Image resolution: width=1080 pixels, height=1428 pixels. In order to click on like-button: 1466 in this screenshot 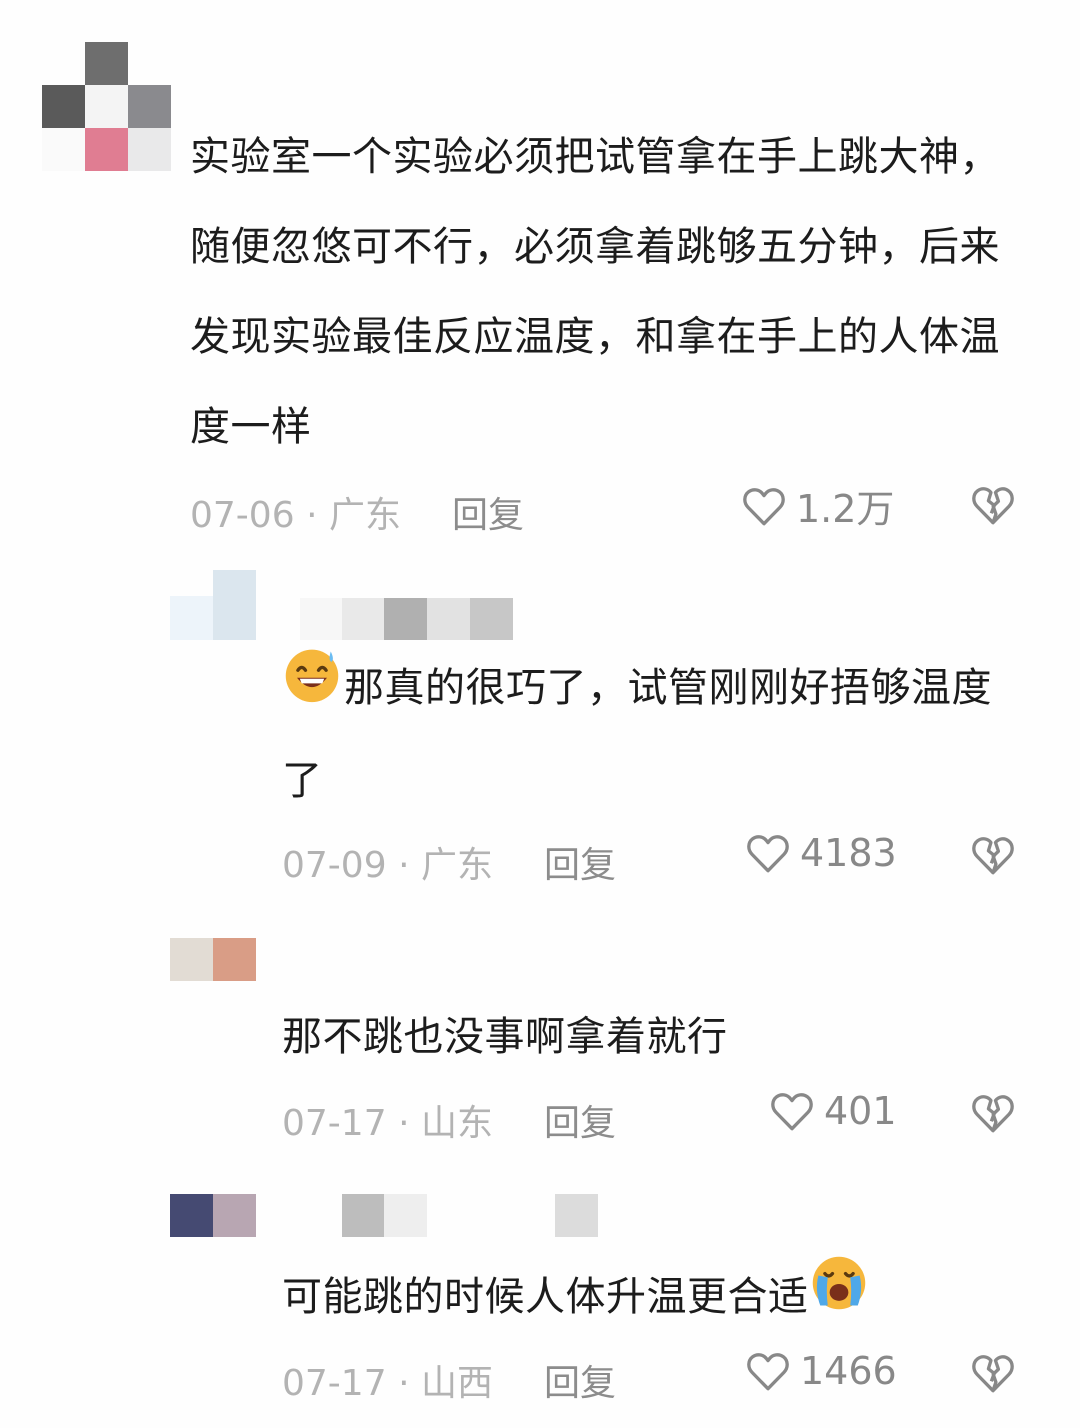, I will do `click(819, 1371)`.